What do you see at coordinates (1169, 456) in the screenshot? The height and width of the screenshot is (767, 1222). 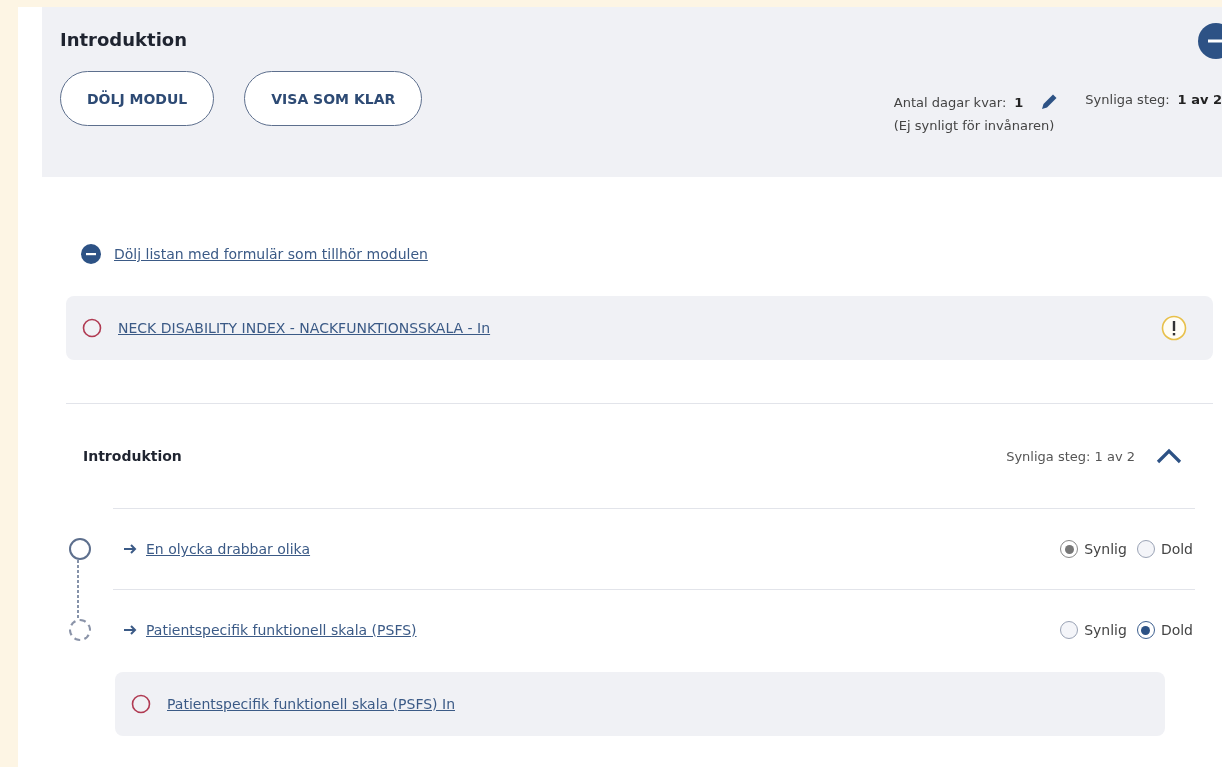 I see `chevron-icon` at bounding box center [1169, 456].